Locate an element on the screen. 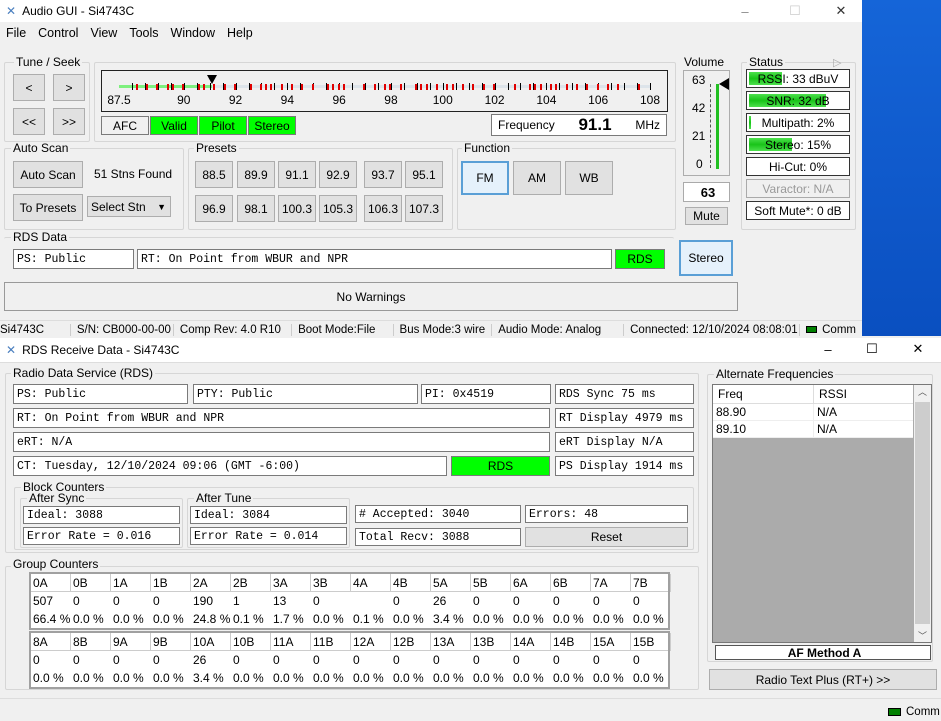 Image resolution: width=941 pixels, height=721 pixels. column-header-4B: 4B is located at coordinates (411, 582).